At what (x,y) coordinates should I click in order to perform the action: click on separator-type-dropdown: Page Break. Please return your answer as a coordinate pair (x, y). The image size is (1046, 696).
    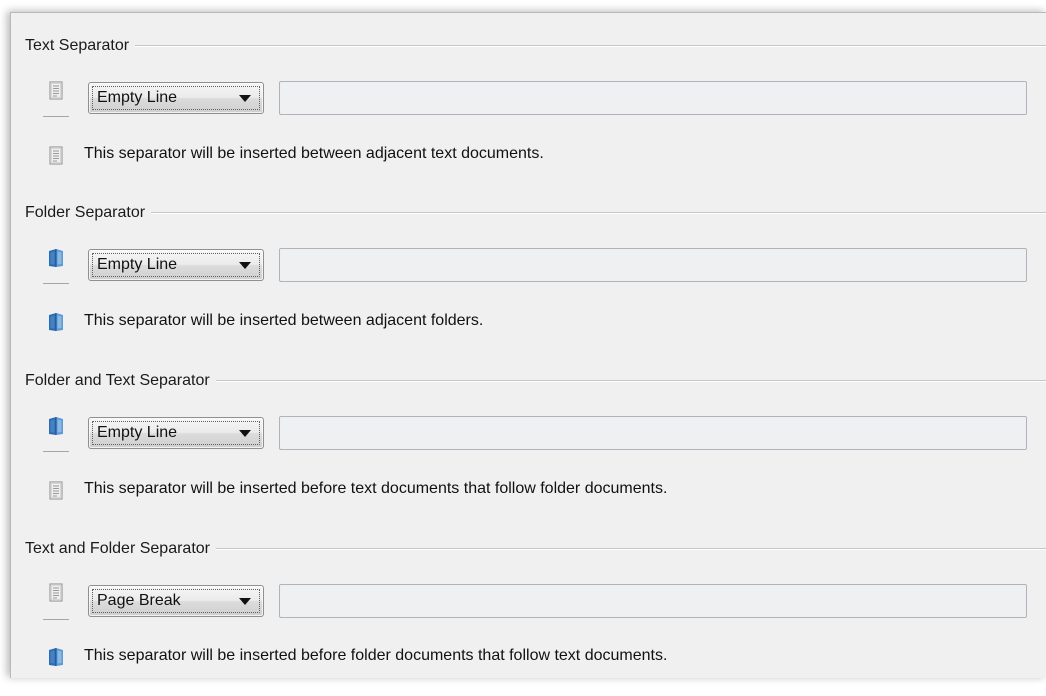
    Looking at the image, I should click on (176, 601).